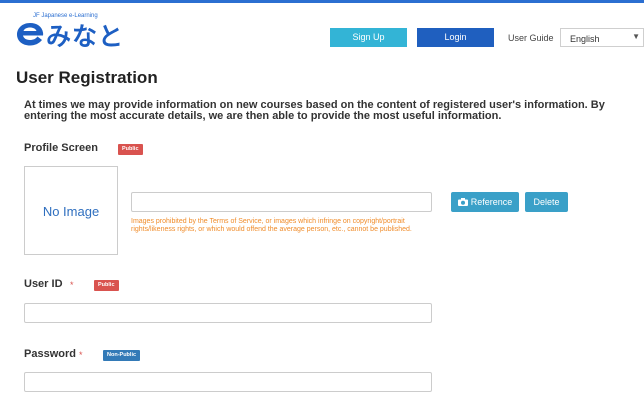  Describe the element at coordinates (228, 382) in the screenshot. I see `password-input` at that location.